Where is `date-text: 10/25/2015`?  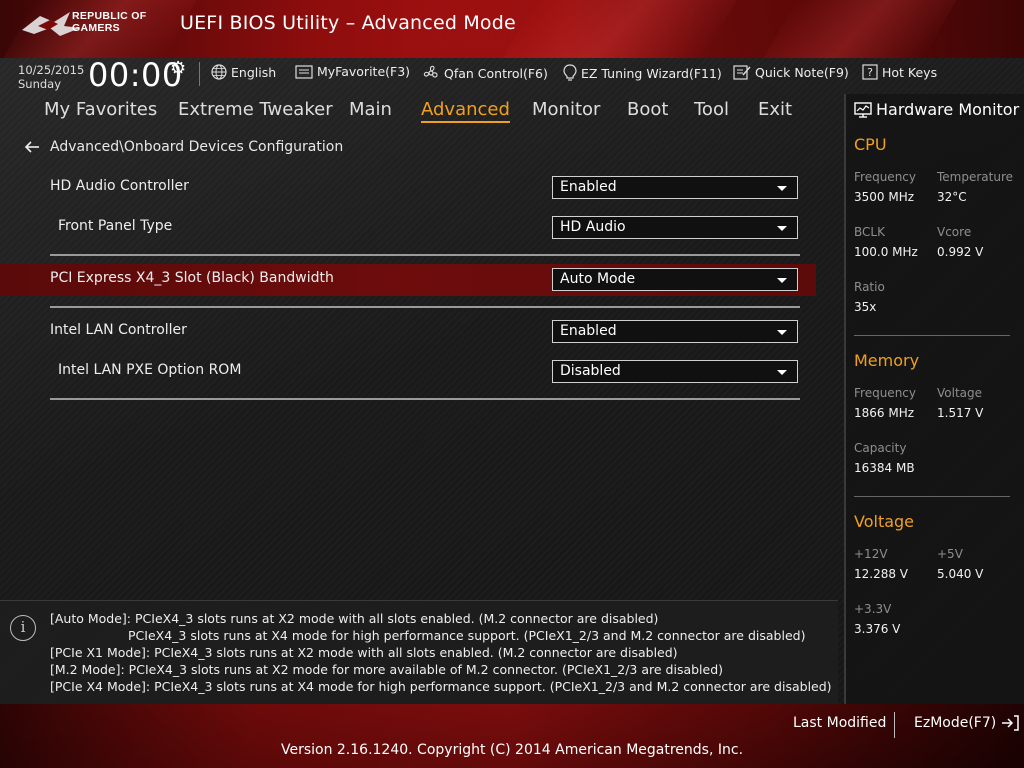
date-text: 10/25/2015 is located at coordinates (51, 70).